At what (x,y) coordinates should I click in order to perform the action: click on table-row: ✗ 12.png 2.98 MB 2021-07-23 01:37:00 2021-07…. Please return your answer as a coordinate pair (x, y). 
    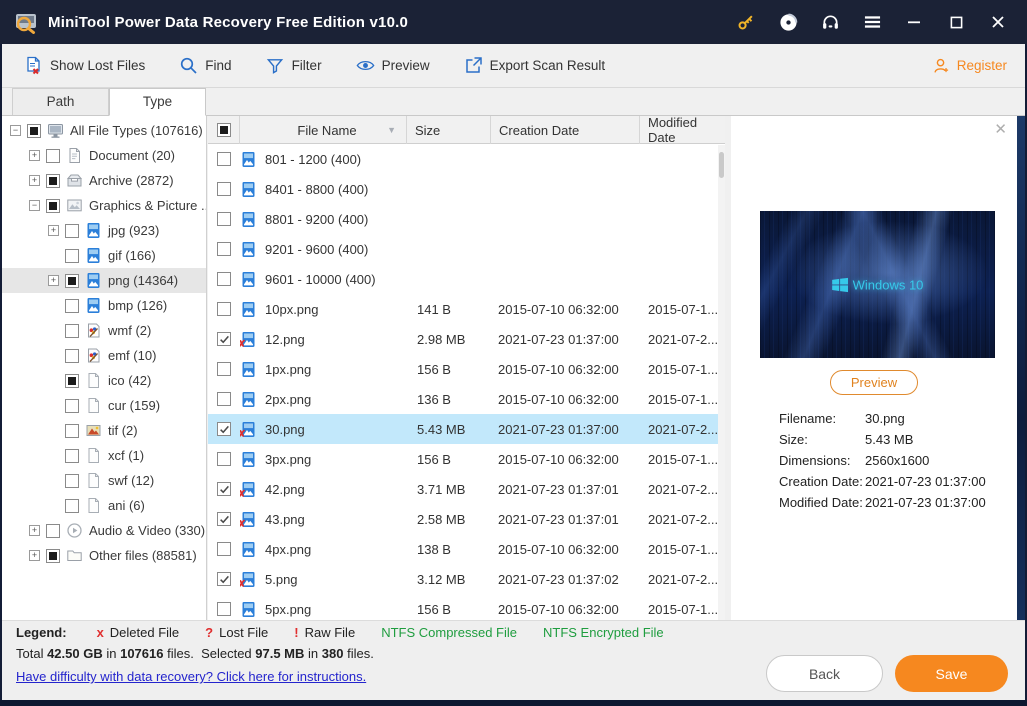
    Looking at the image, I should click on (466, 339).